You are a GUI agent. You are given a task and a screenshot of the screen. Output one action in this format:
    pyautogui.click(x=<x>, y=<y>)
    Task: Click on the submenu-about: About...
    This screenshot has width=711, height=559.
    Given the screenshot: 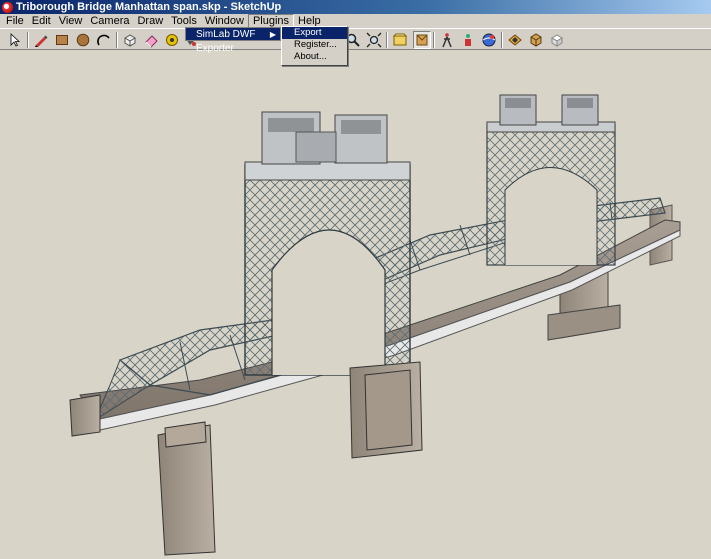 What is the action you would take?
    pyautogui.click(x=314, y=57)
    